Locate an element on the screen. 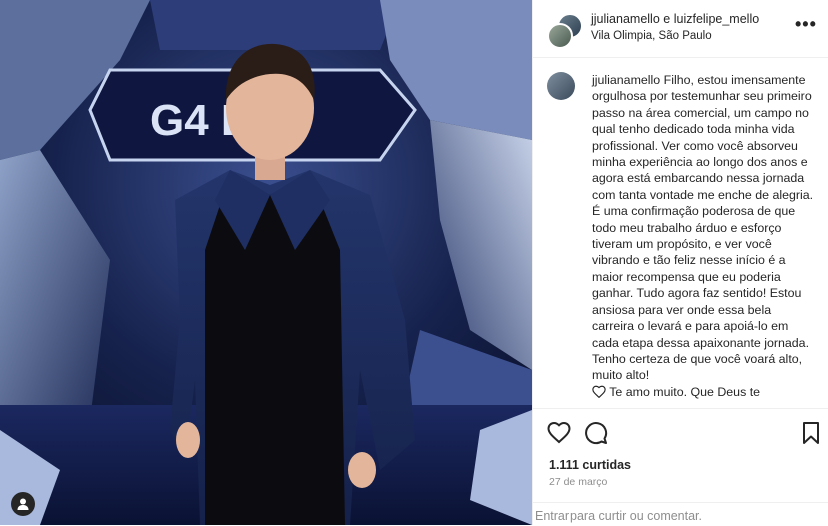 This screenshot has width=828, height=526. location-link: Vila Olimpia, São Paulo is located at coordinates (651, 36).